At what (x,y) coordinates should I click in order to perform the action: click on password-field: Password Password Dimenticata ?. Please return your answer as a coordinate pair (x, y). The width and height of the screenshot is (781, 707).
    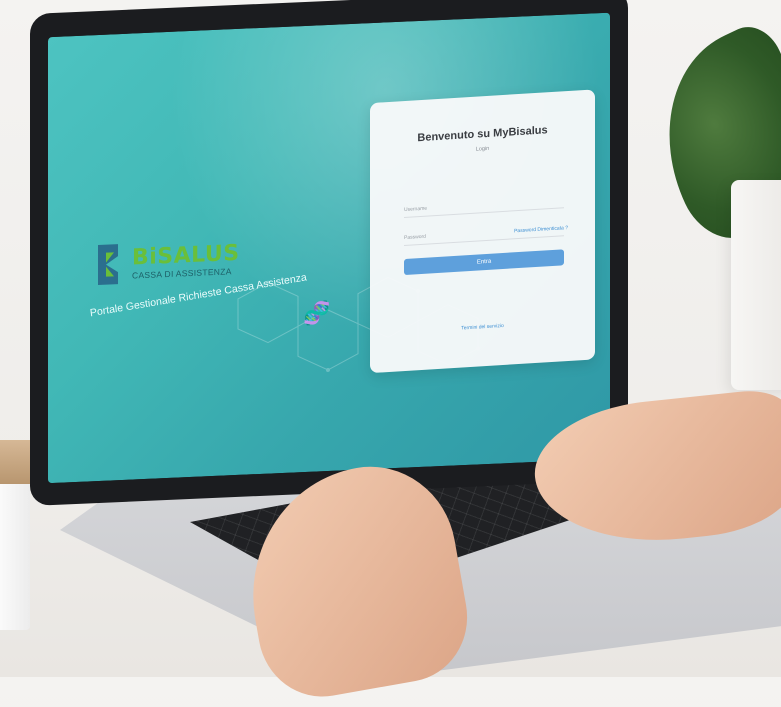
    Looking at the image, I should click on (486, 233).